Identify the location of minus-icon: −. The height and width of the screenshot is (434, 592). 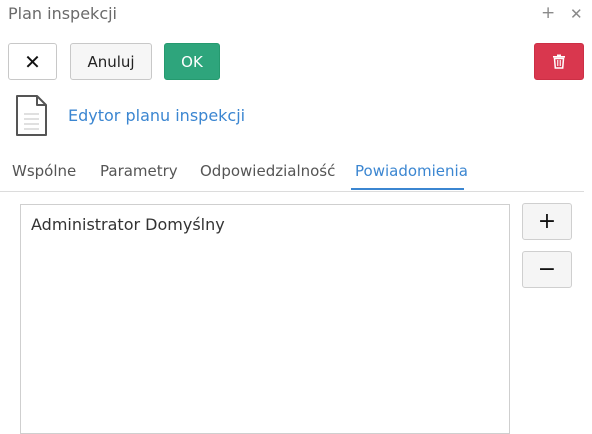
(547, 269).